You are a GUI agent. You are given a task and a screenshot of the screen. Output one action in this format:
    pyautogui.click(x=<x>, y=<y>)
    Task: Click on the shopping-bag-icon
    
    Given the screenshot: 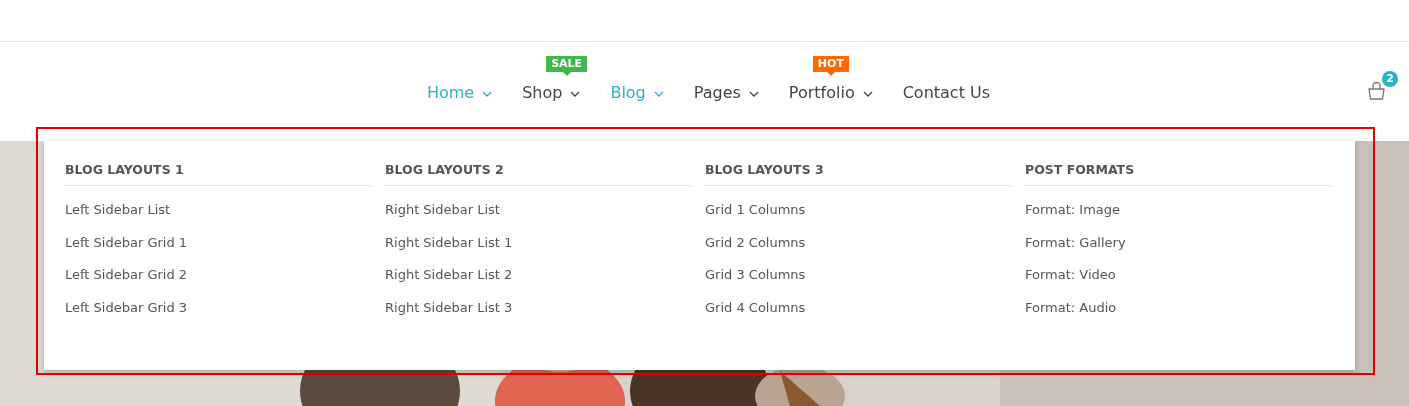 What is the action you would take?
    pyautogui.click(x=1377, y=91)
    